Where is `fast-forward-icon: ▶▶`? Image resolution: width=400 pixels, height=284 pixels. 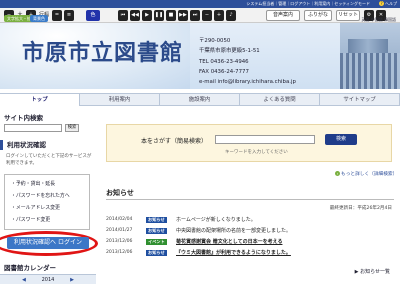
fast-forward-icon: ▶▶ is located at coordinates (183, 15).